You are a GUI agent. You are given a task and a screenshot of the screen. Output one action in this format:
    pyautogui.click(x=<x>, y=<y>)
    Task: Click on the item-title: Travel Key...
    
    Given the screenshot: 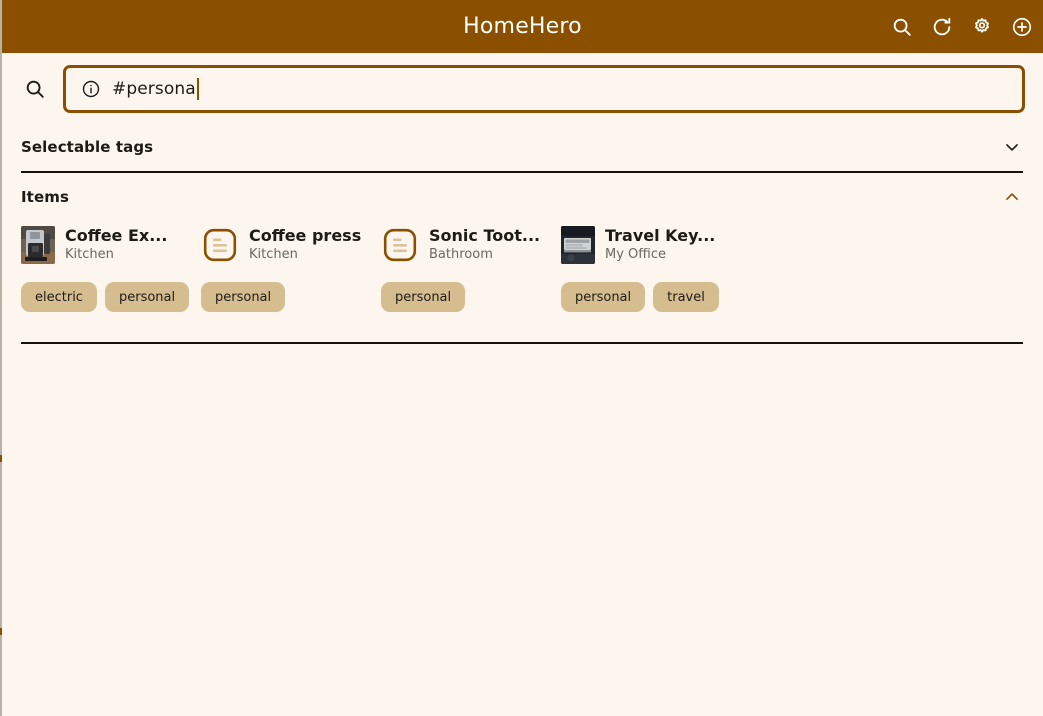 What is the action you would take?
    pyautogui.click(x=660, y=235)
    